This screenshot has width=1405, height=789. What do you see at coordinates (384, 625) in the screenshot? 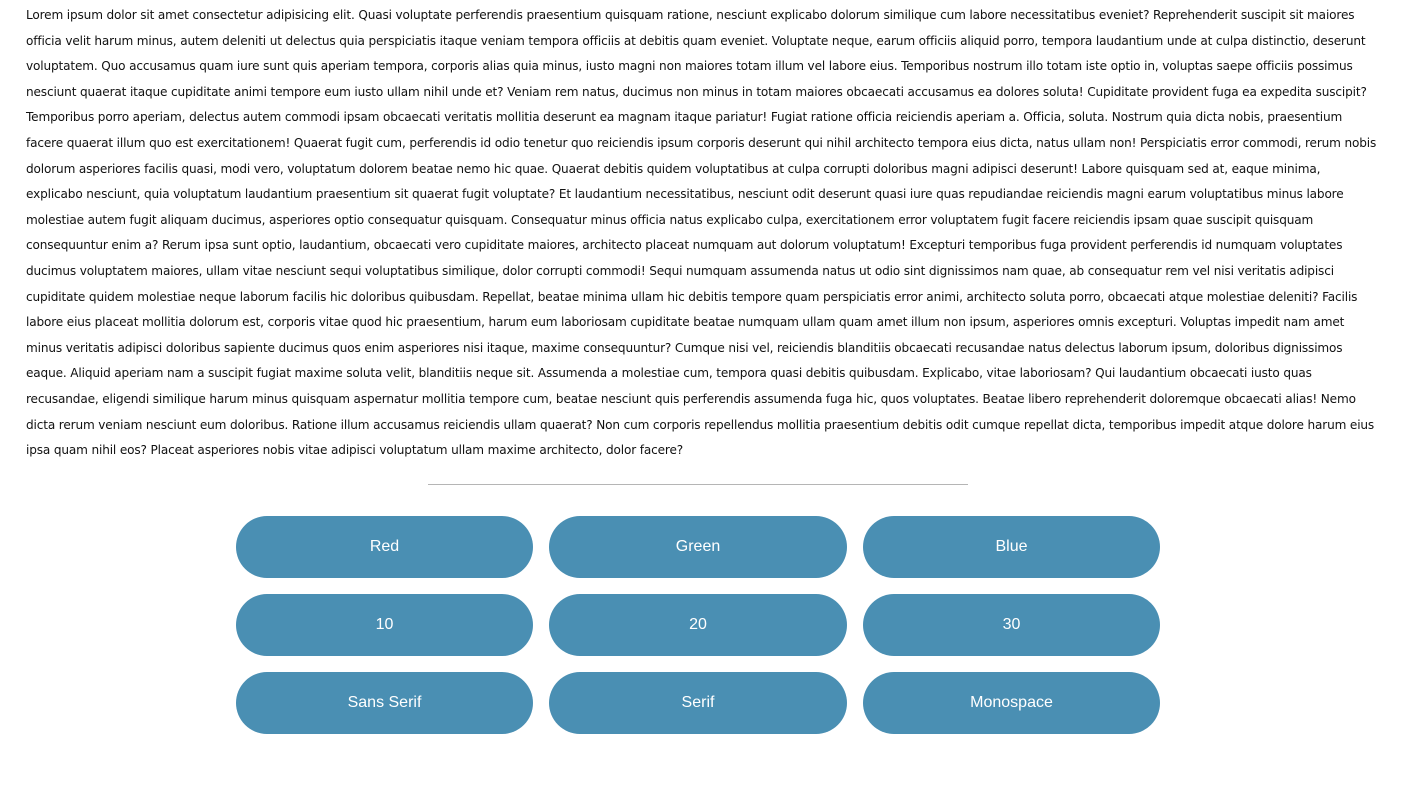
I see `size-10-button: 10` at bounding box center [384, 625].